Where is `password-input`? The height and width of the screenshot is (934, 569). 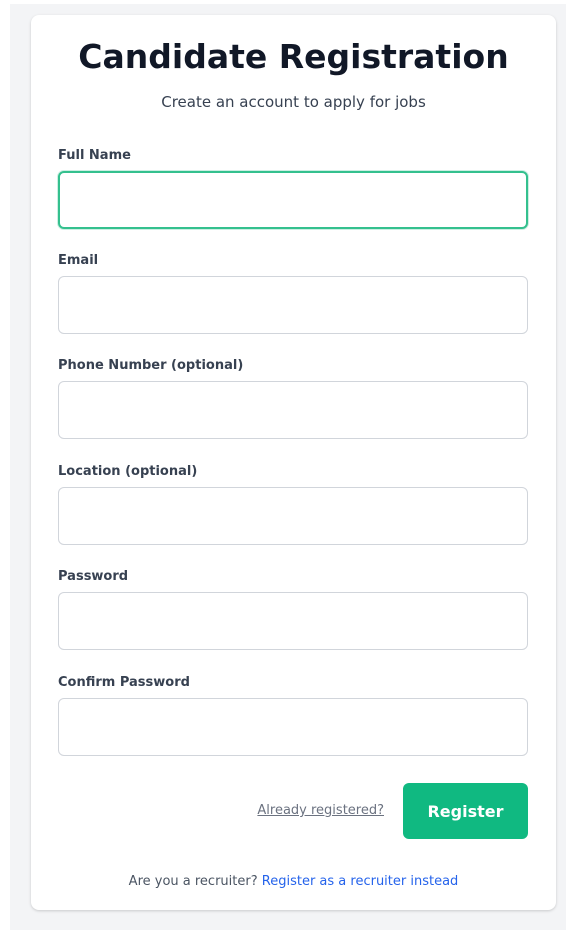 password-input is located at coordinates (293, 621).